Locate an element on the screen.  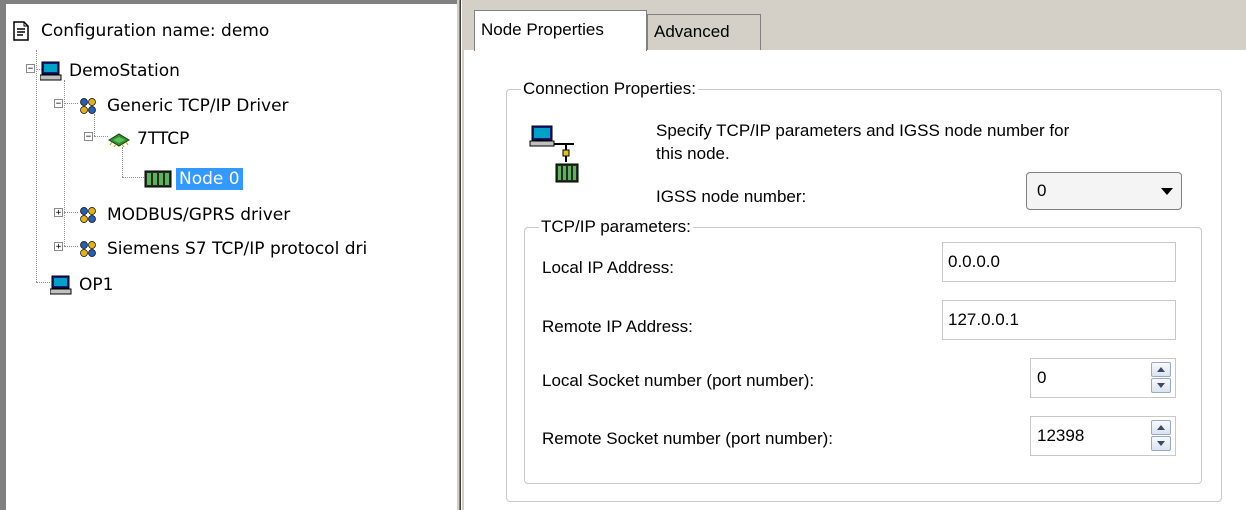
remote-ip-input: 127.0.0.1 is located at coordinates (1059, 320).